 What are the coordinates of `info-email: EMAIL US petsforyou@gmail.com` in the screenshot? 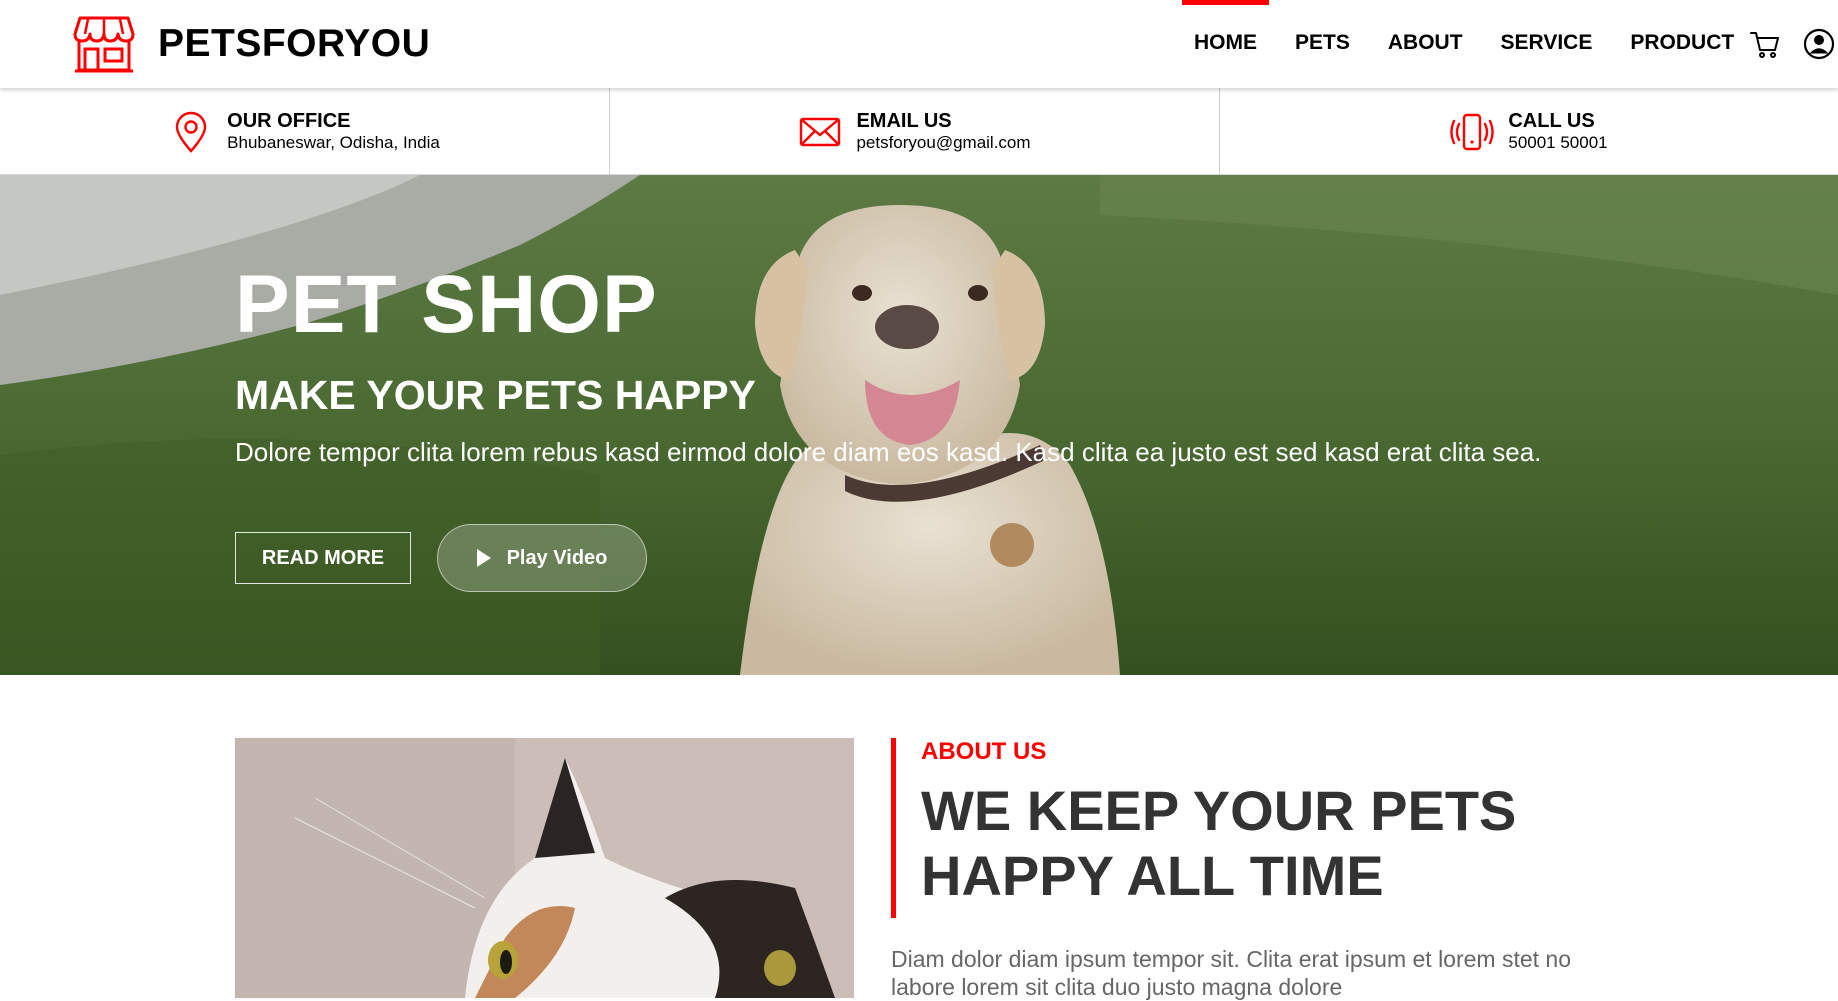 It's located at (915, 131).